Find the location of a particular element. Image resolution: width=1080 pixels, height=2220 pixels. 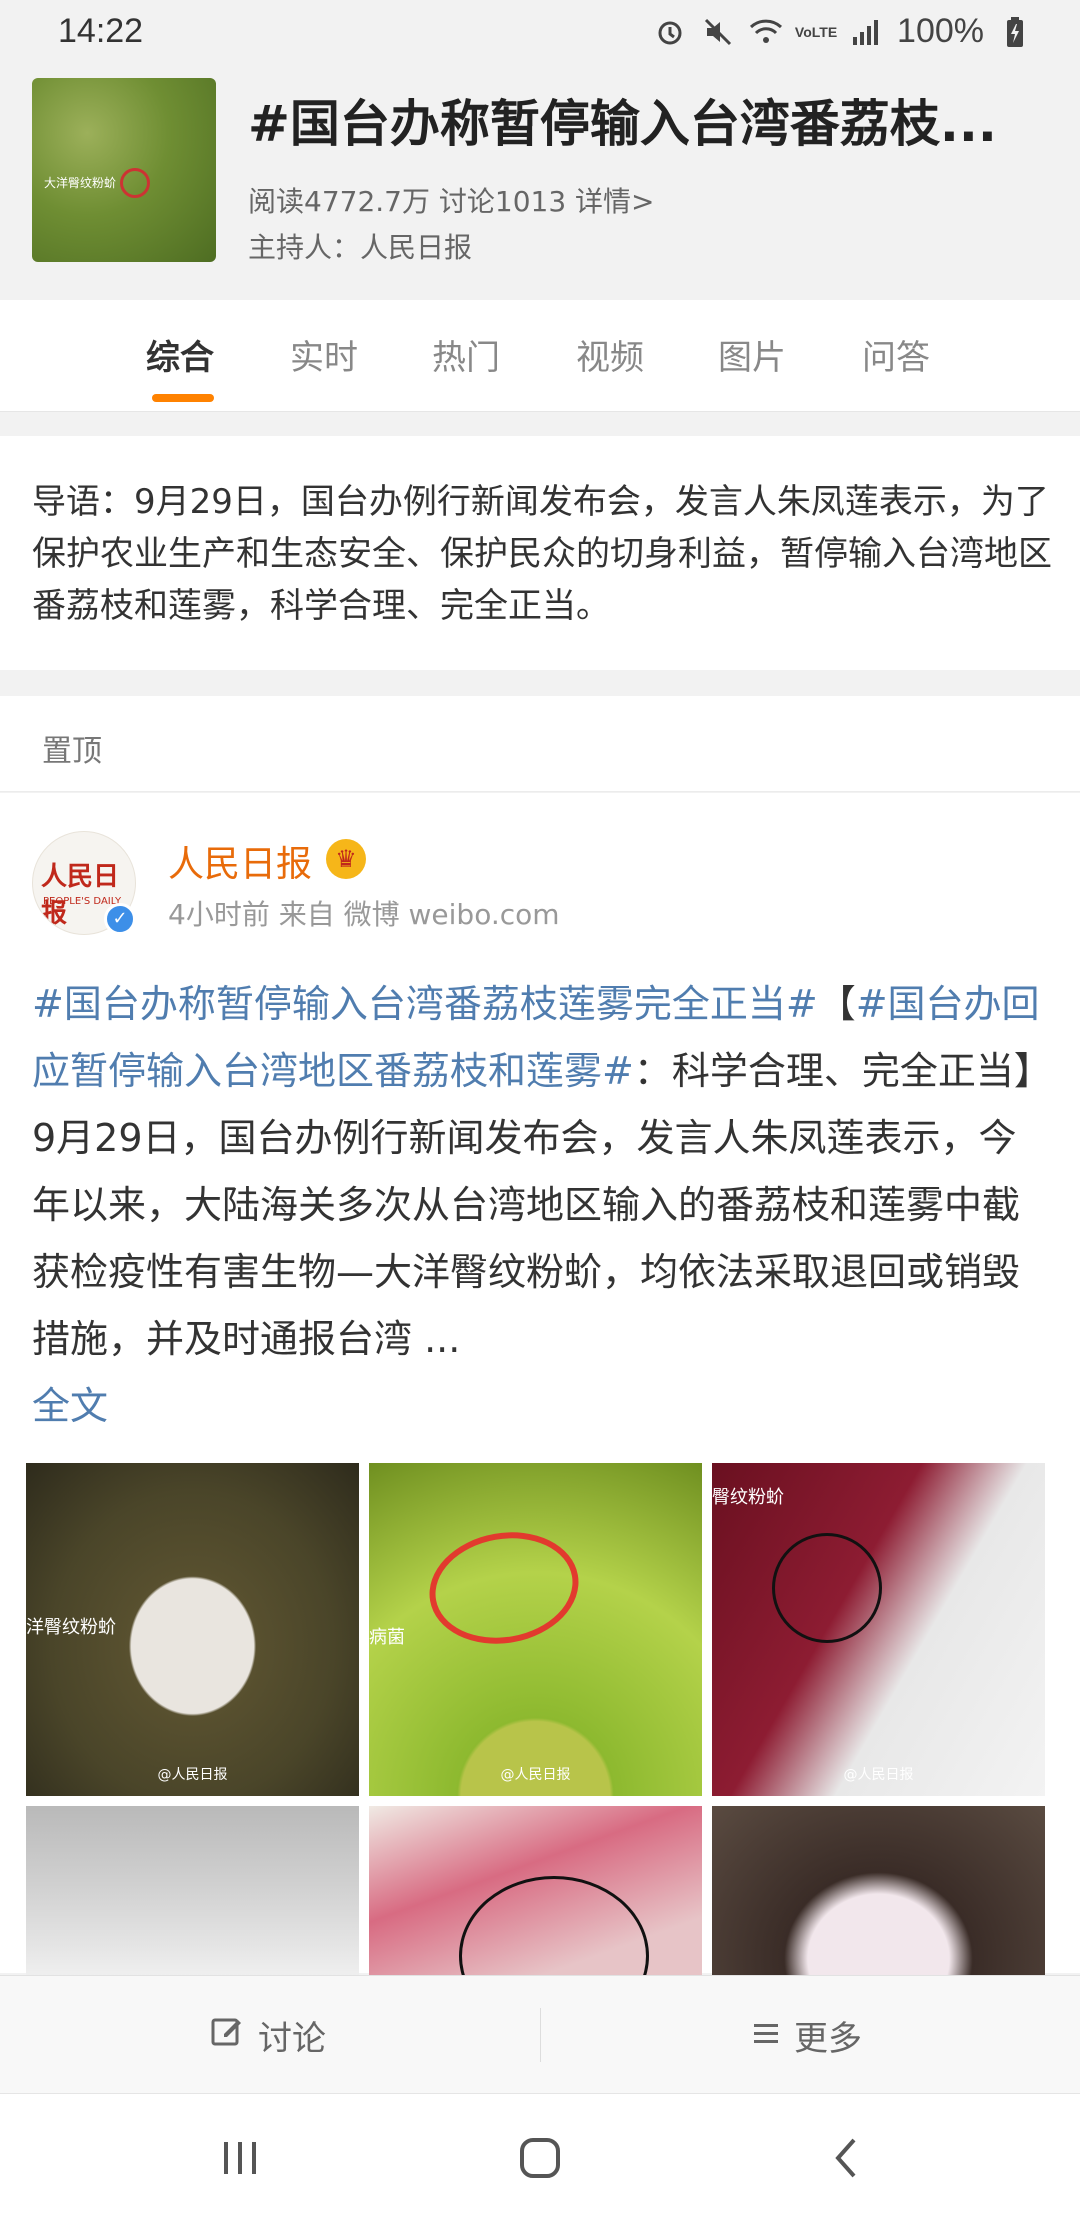

menu-icon is located at coordinates (766, 2035).